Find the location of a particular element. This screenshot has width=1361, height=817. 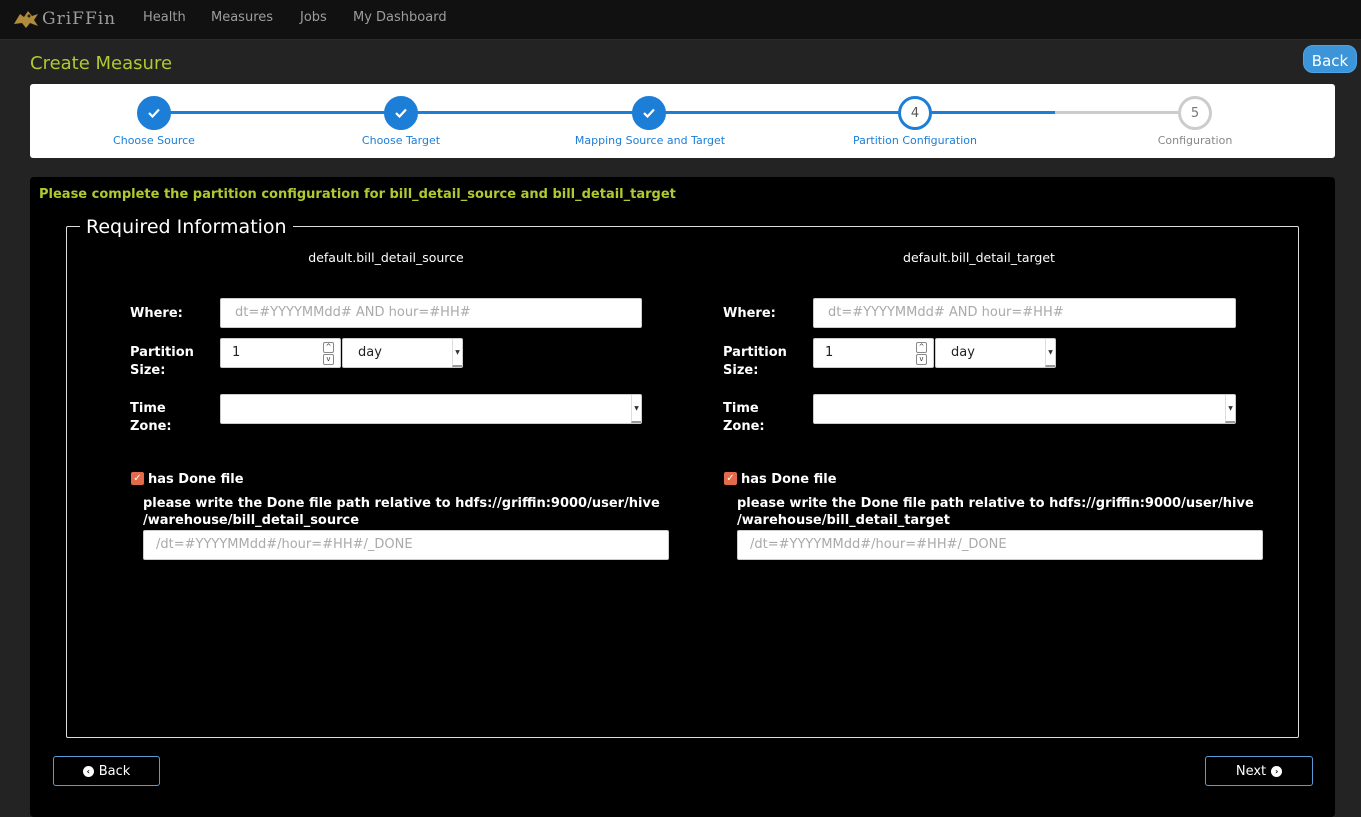

step-1-label: Choose Source is located at coordinates (154, 140).